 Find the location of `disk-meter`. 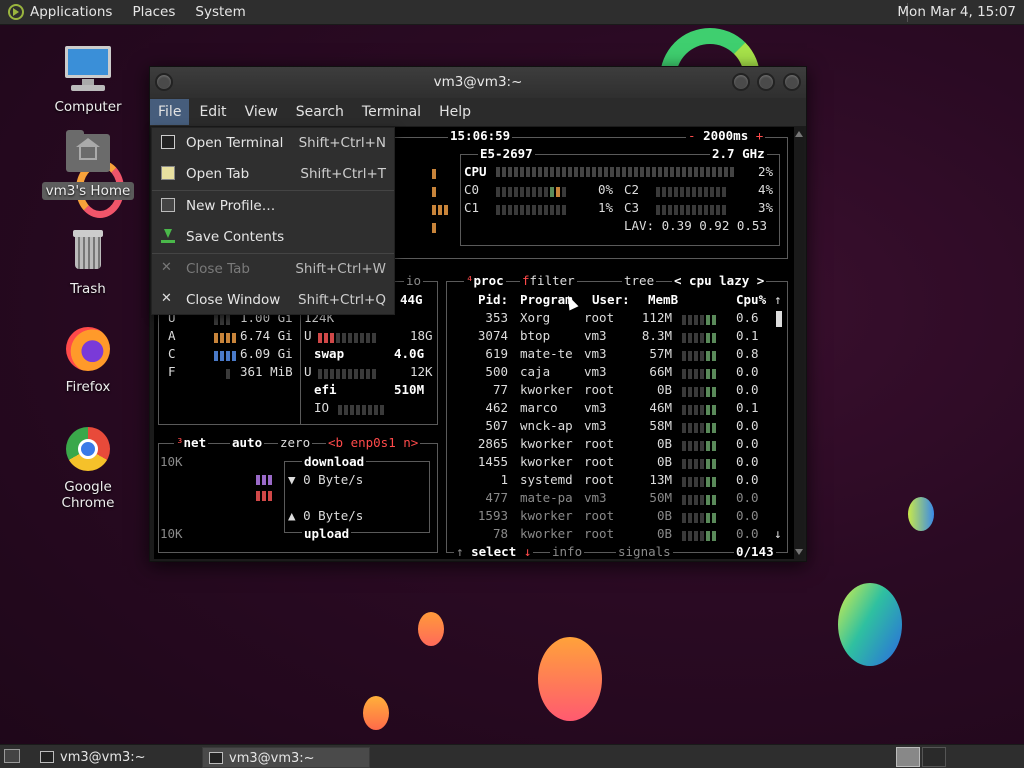

disk-meter is located at coordinates (348, 337).